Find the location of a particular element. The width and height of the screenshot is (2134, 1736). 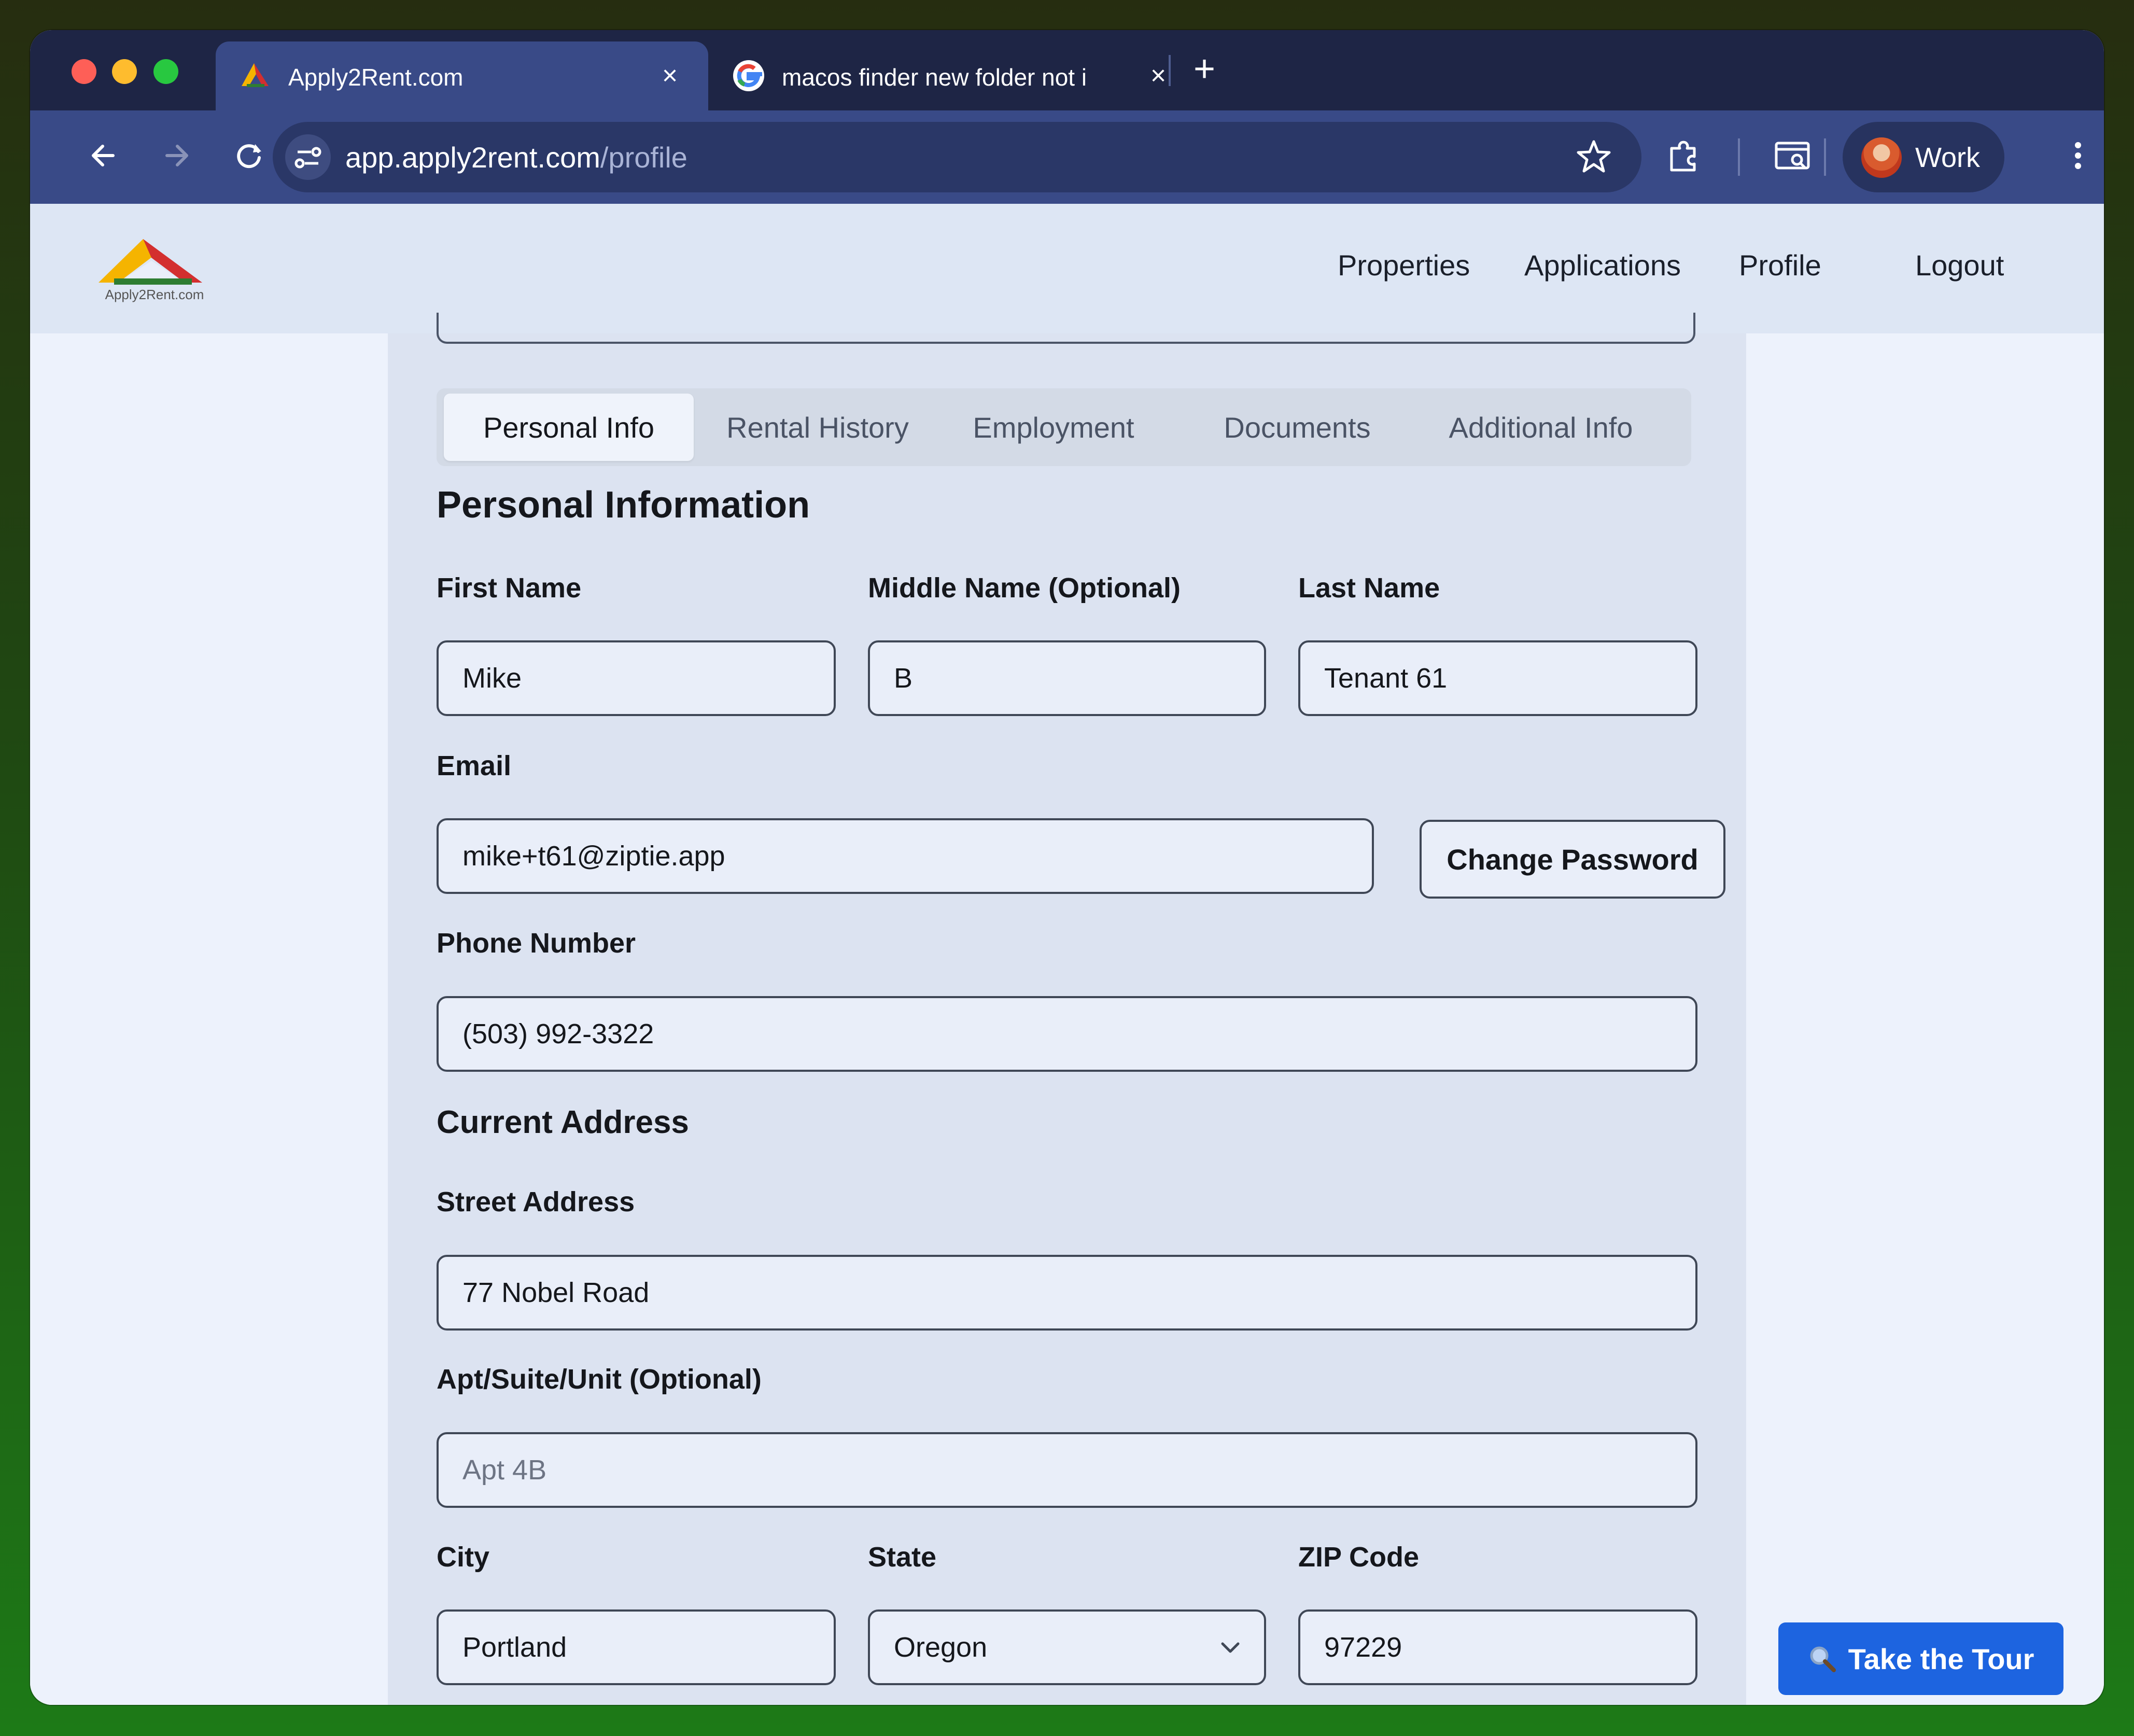

reload-icon is located at coordinates (249, 155).